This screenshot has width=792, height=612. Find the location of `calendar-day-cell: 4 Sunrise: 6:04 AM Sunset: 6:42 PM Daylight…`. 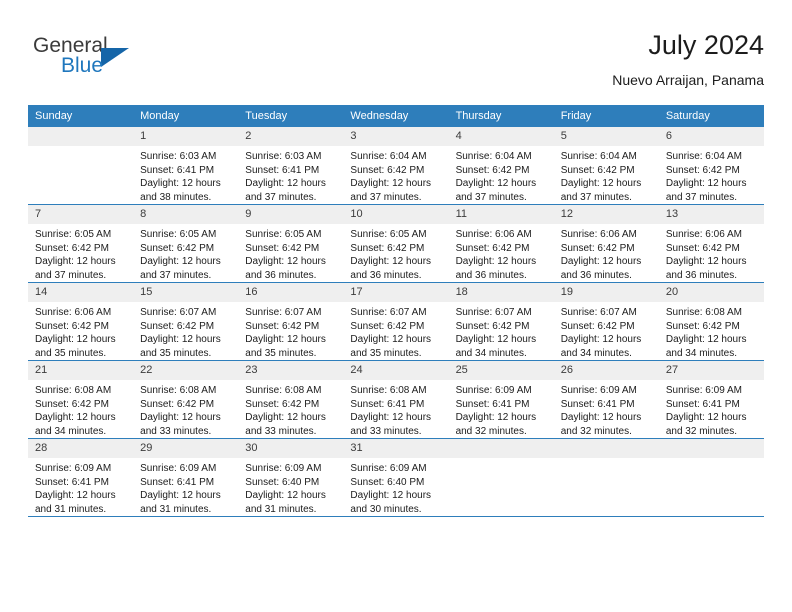

calendar-day-cell: 4 Sunrise: 6:04 AM Sunset: 6:42 PM Daylight… is located at coordinates (501, 166).